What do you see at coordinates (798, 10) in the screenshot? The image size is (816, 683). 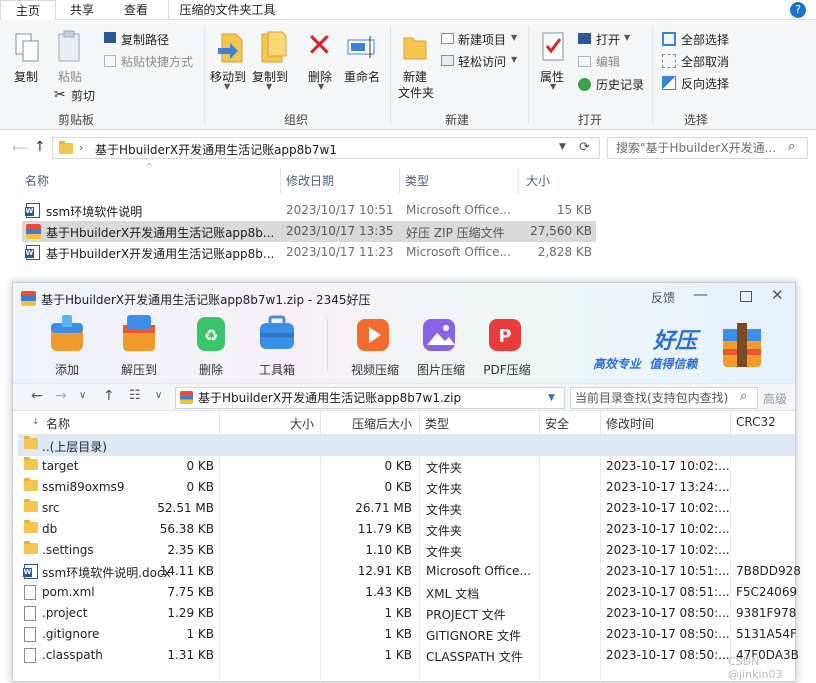 I see `help-icon: ?` at bounding box center [798, 10].